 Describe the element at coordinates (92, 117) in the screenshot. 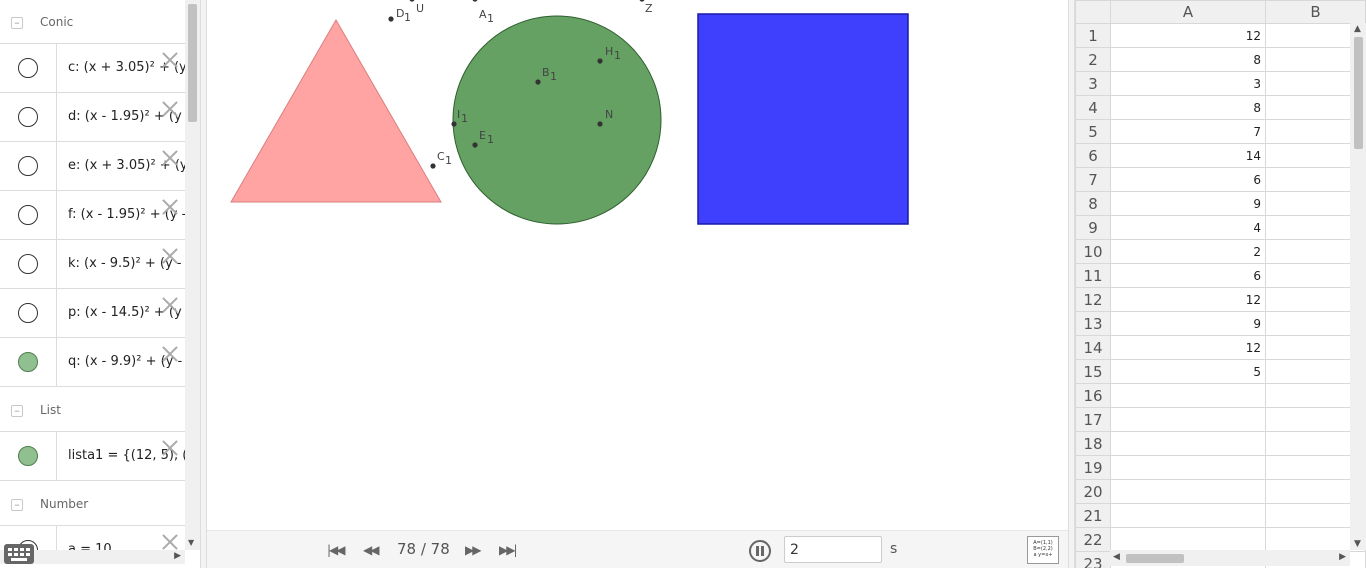

I see `algebra-item: d: (x - 1.95)² + (y -` at that location.